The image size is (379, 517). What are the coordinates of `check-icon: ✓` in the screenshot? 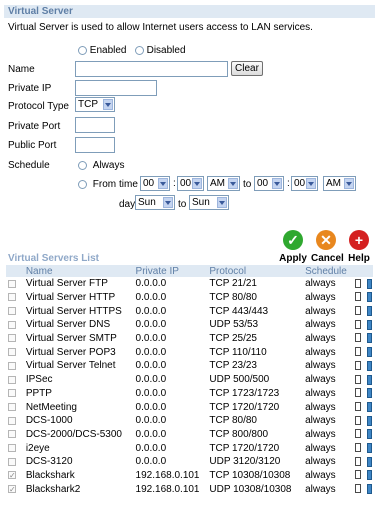 It's located at (293, 240).